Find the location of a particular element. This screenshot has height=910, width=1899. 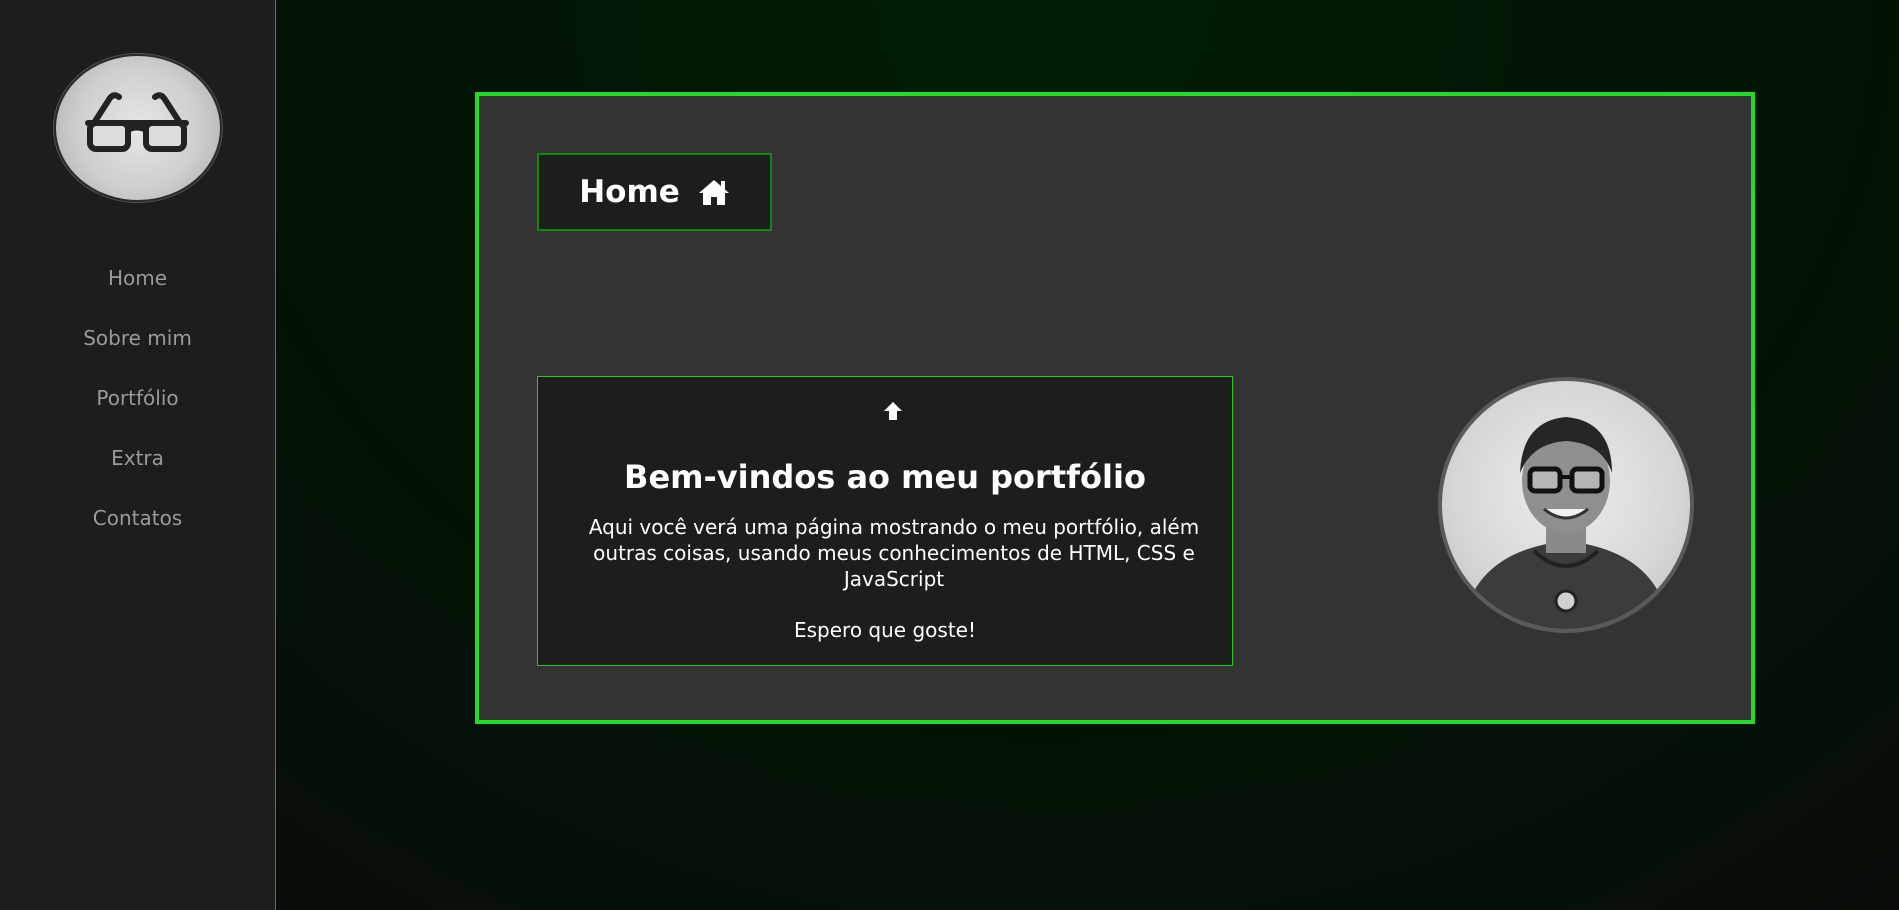

nav-item-home: Home is located at coordinates (137, 288).